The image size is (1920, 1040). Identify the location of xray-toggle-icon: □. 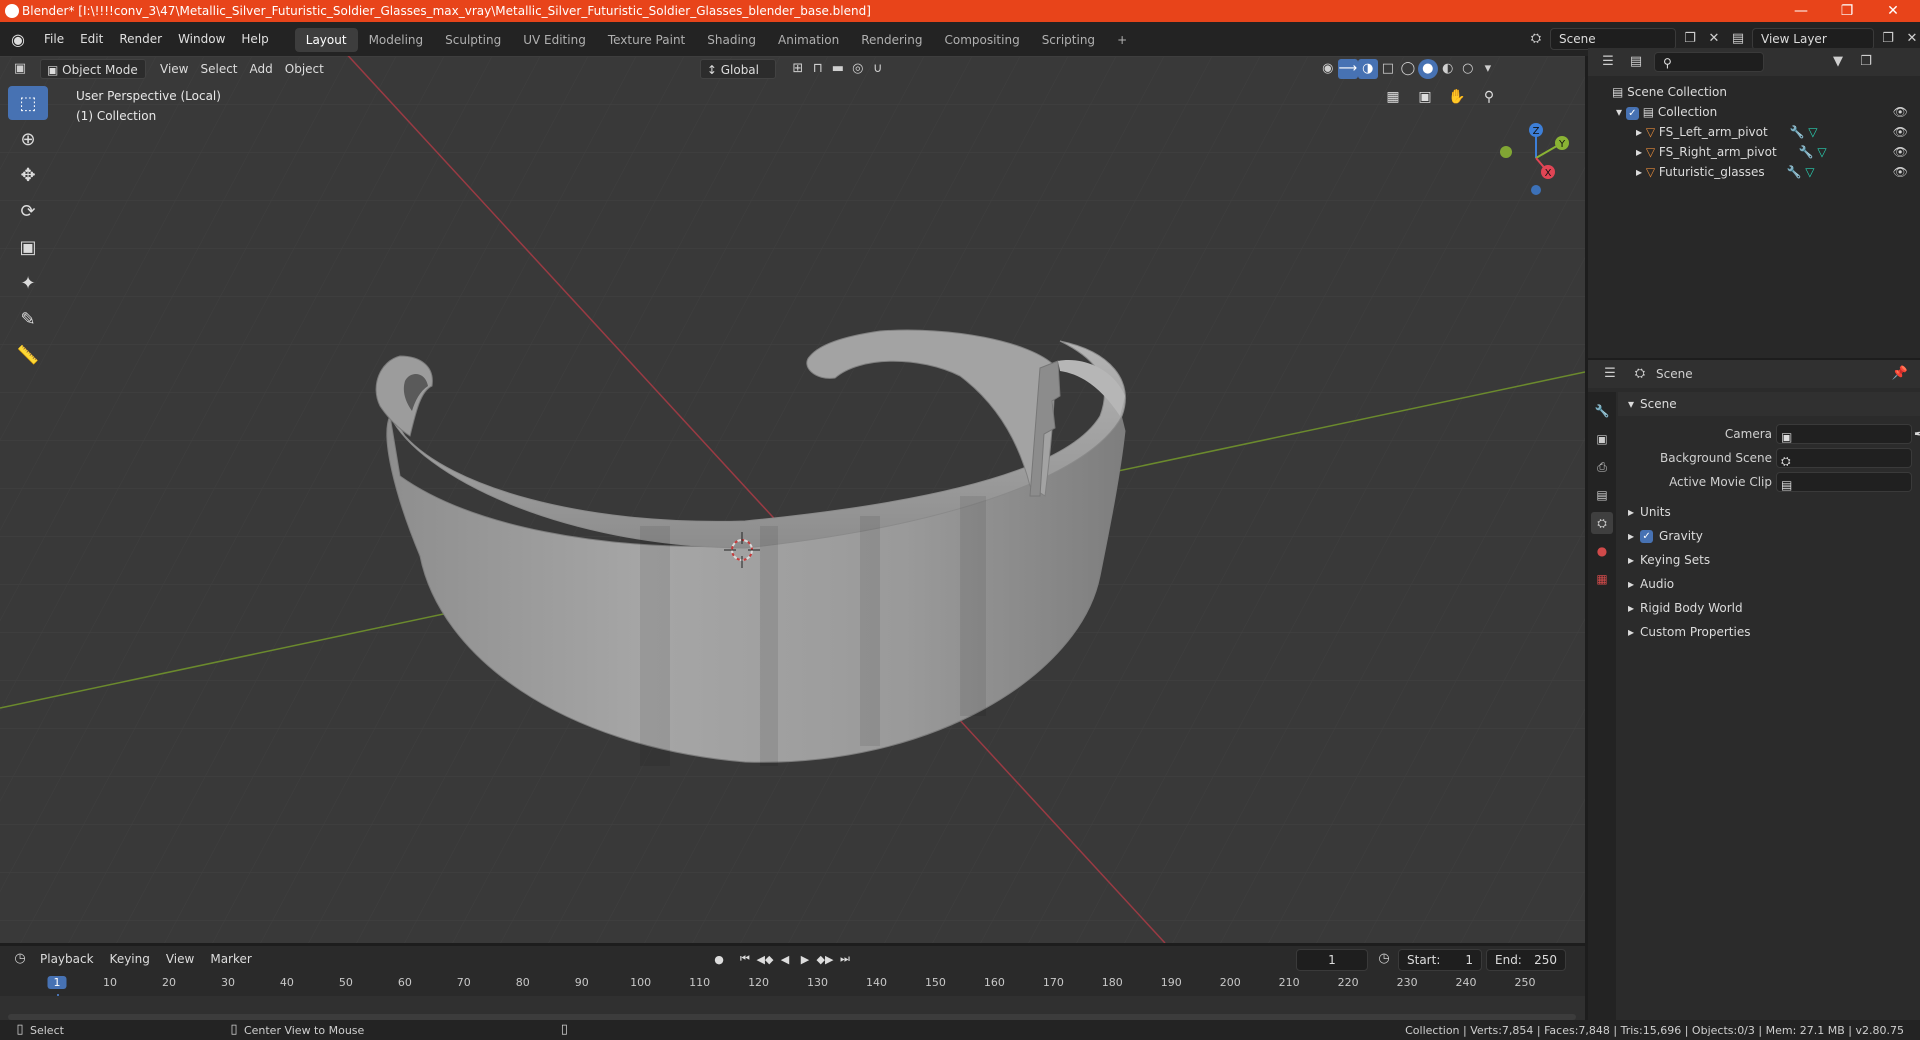
(1388, 69).